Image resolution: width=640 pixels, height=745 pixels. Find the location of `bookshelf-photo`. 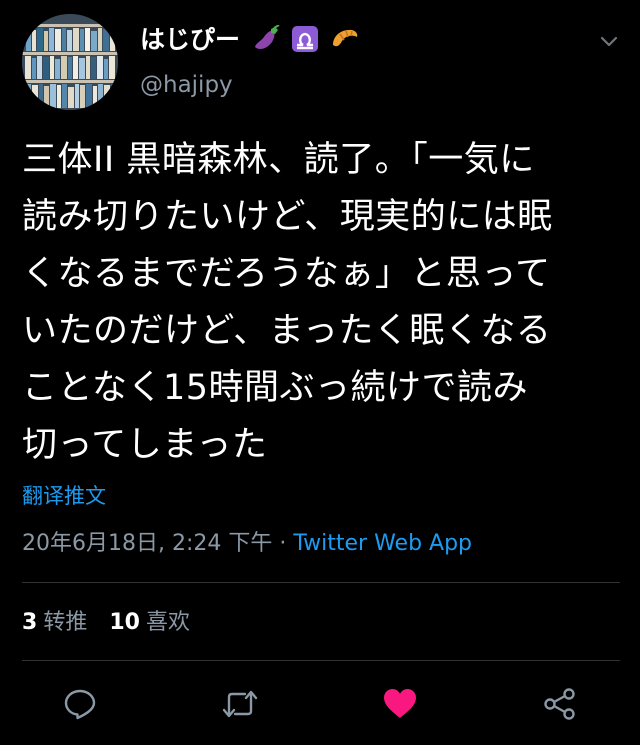

bookshelf-photo is located at coordinates (70, 62).